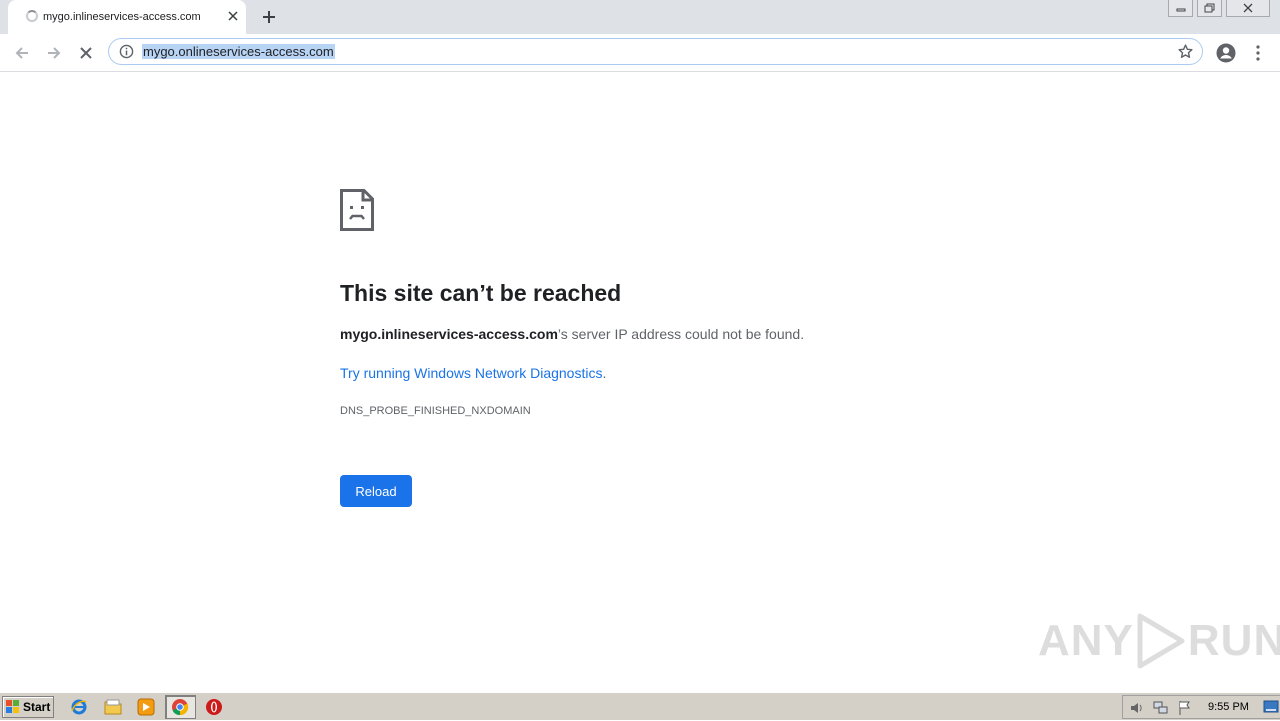  Describe the element at coordinates (640, 706) in the screenshot. I see `taskbar: Start 9:55 PM` at that location.